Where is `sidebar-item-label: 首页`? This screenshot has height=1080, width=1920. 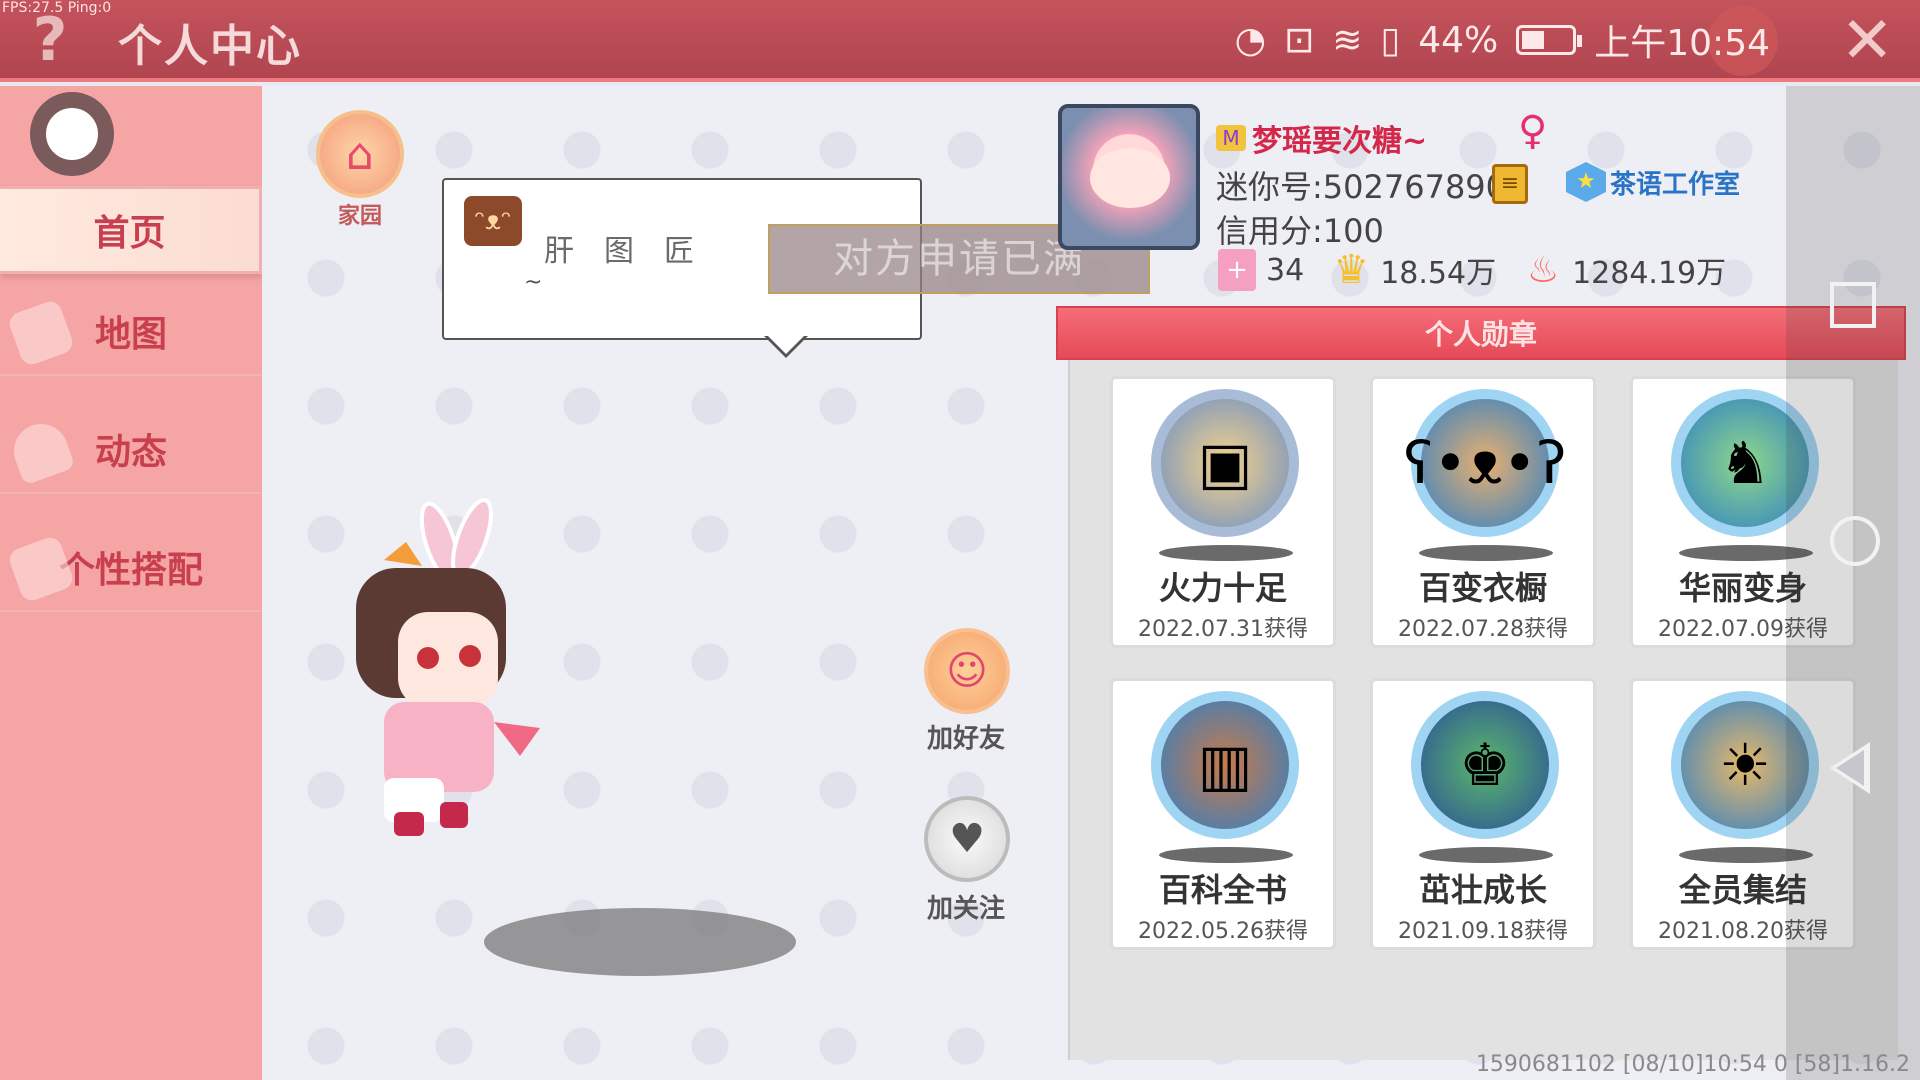 sidebar-item-label: 首页 is located at coordinates (129, 233).